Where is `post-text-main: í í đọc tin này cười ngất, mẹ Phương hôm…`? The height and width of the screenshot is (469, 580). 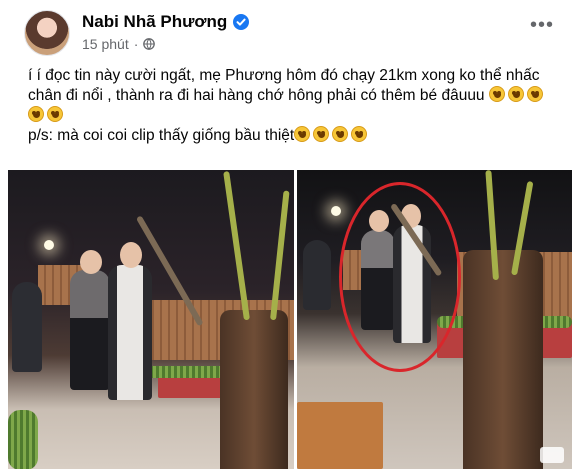
post-text-main: í í đọc tin này cười ngất, mẹ Phương hôm… is located at coordinates (284, 85).